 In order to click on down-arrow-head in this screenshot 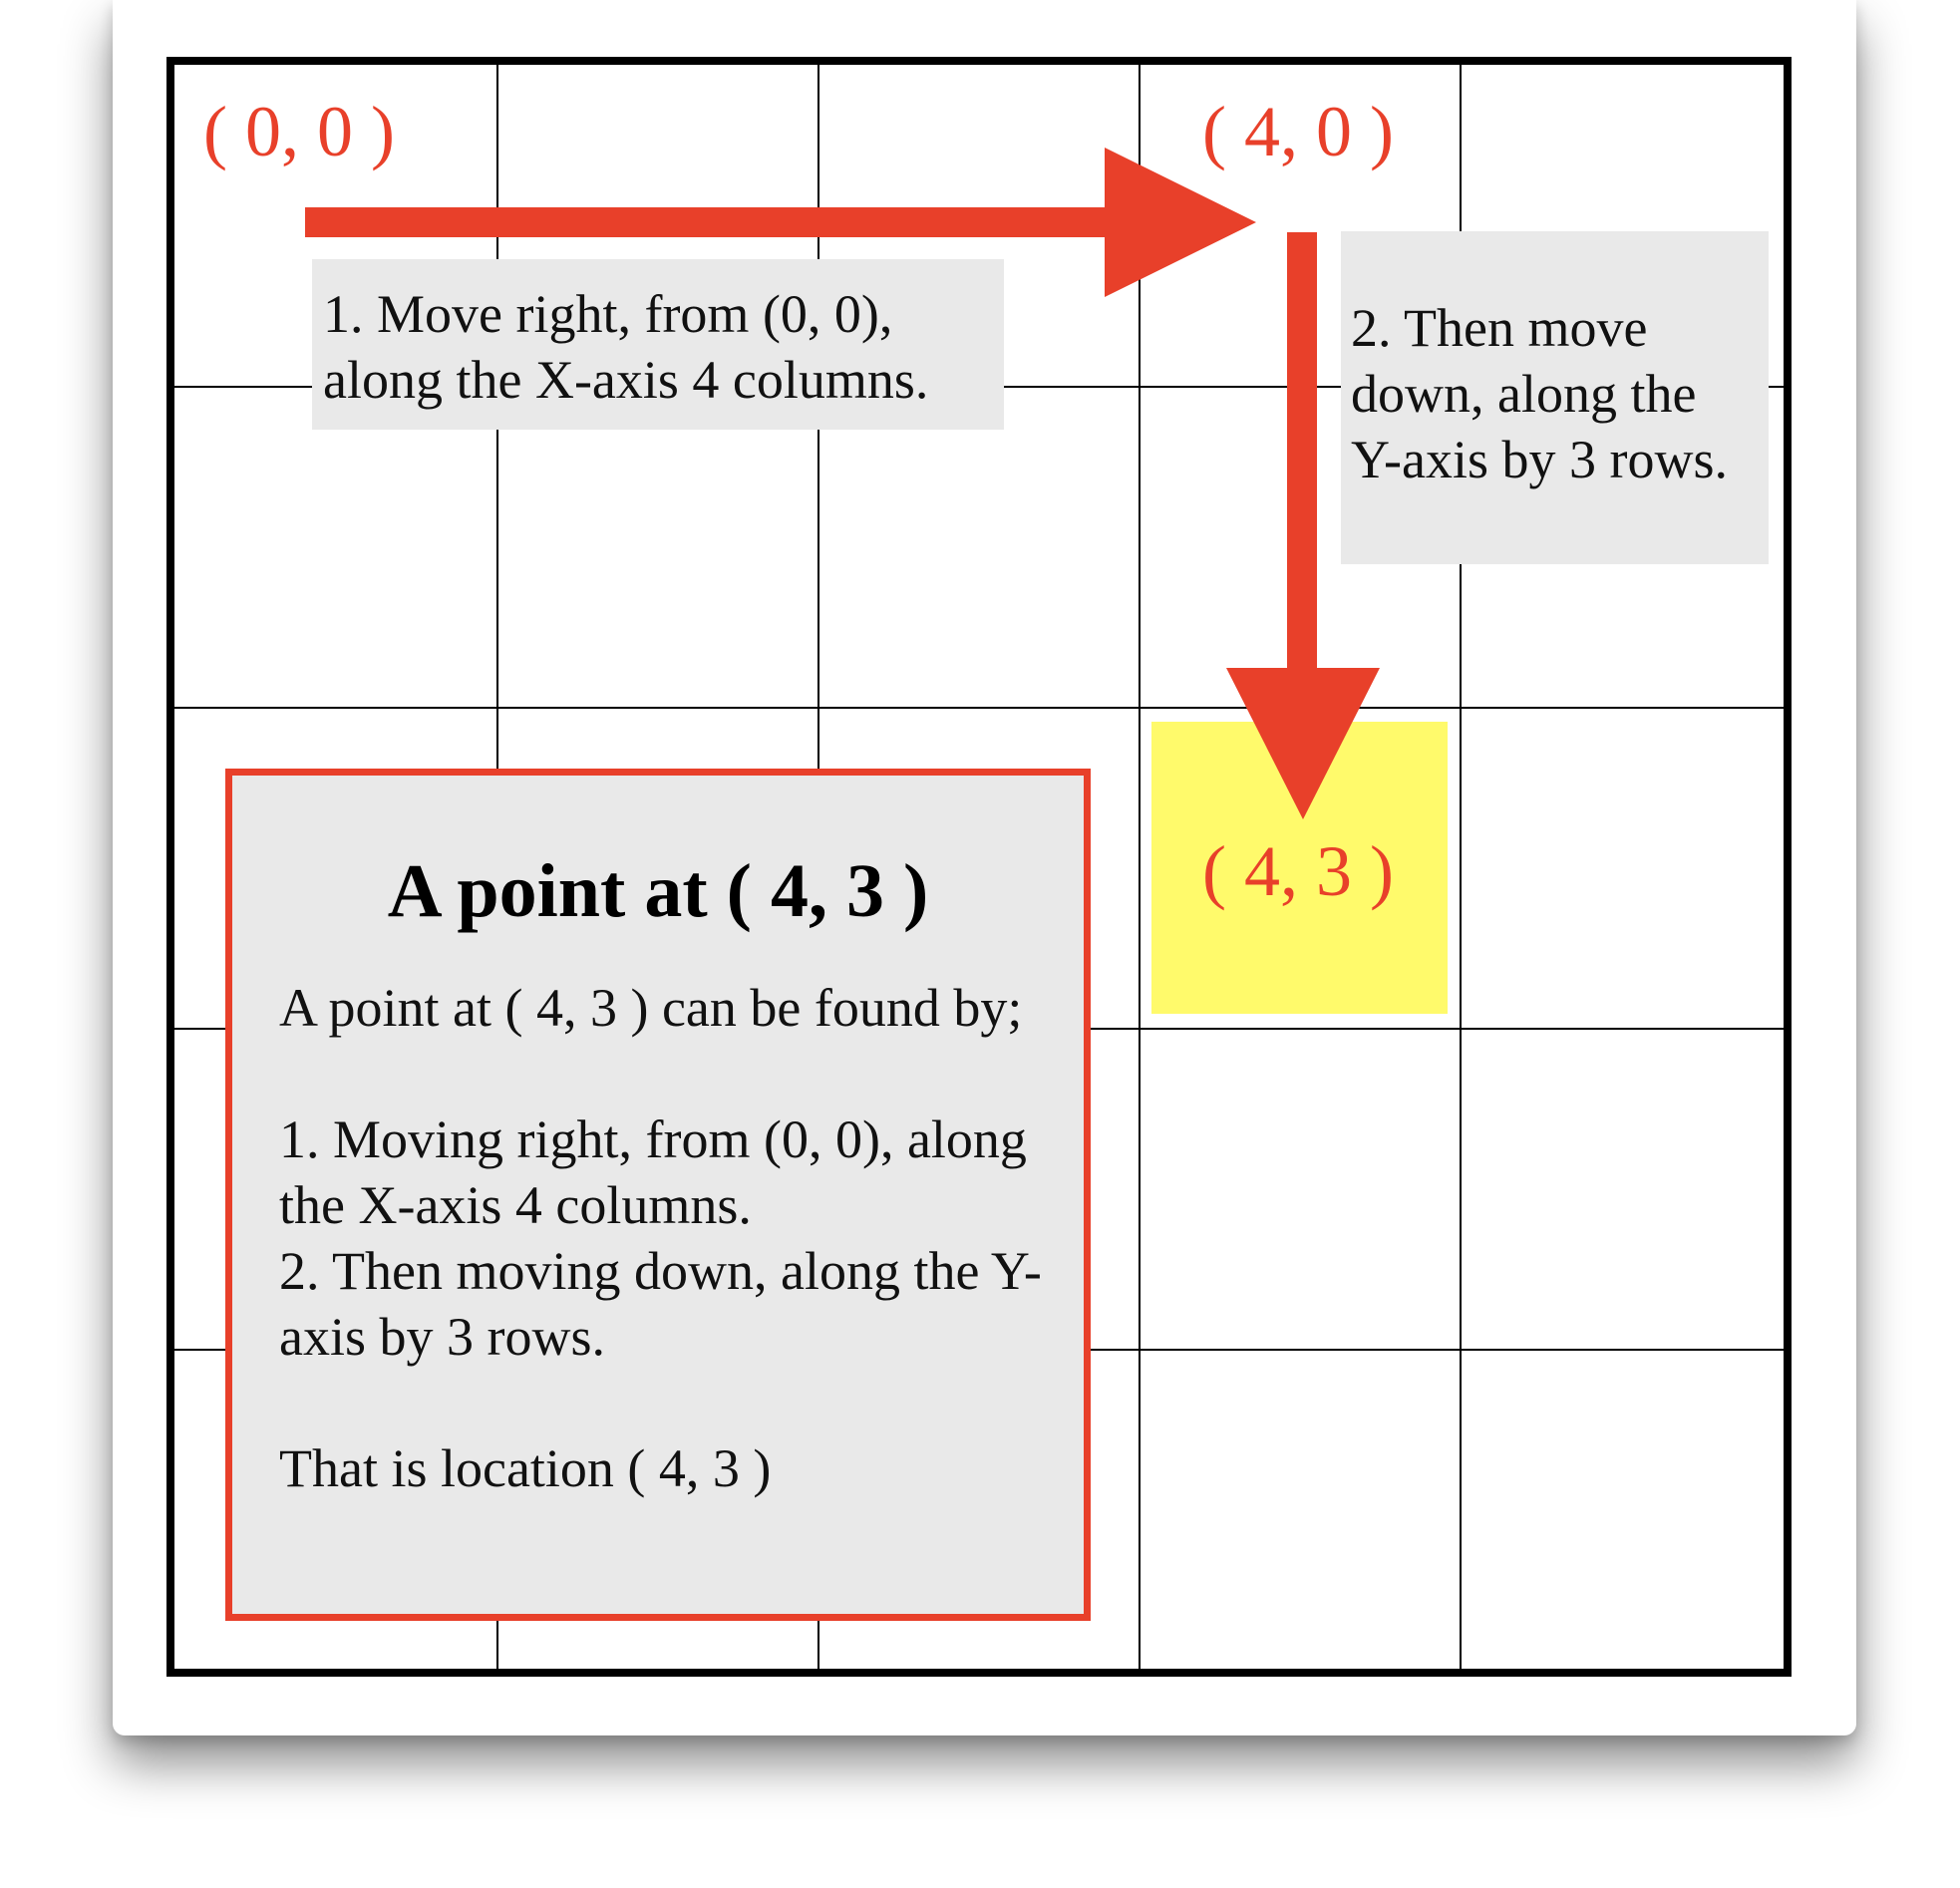, I will do `click(1303, 743)`.